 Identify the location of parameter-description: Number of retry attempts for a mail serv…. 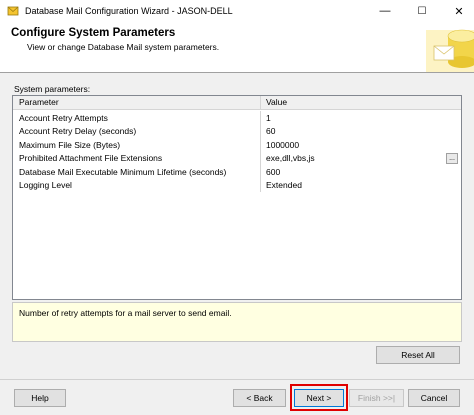
(237, 322).